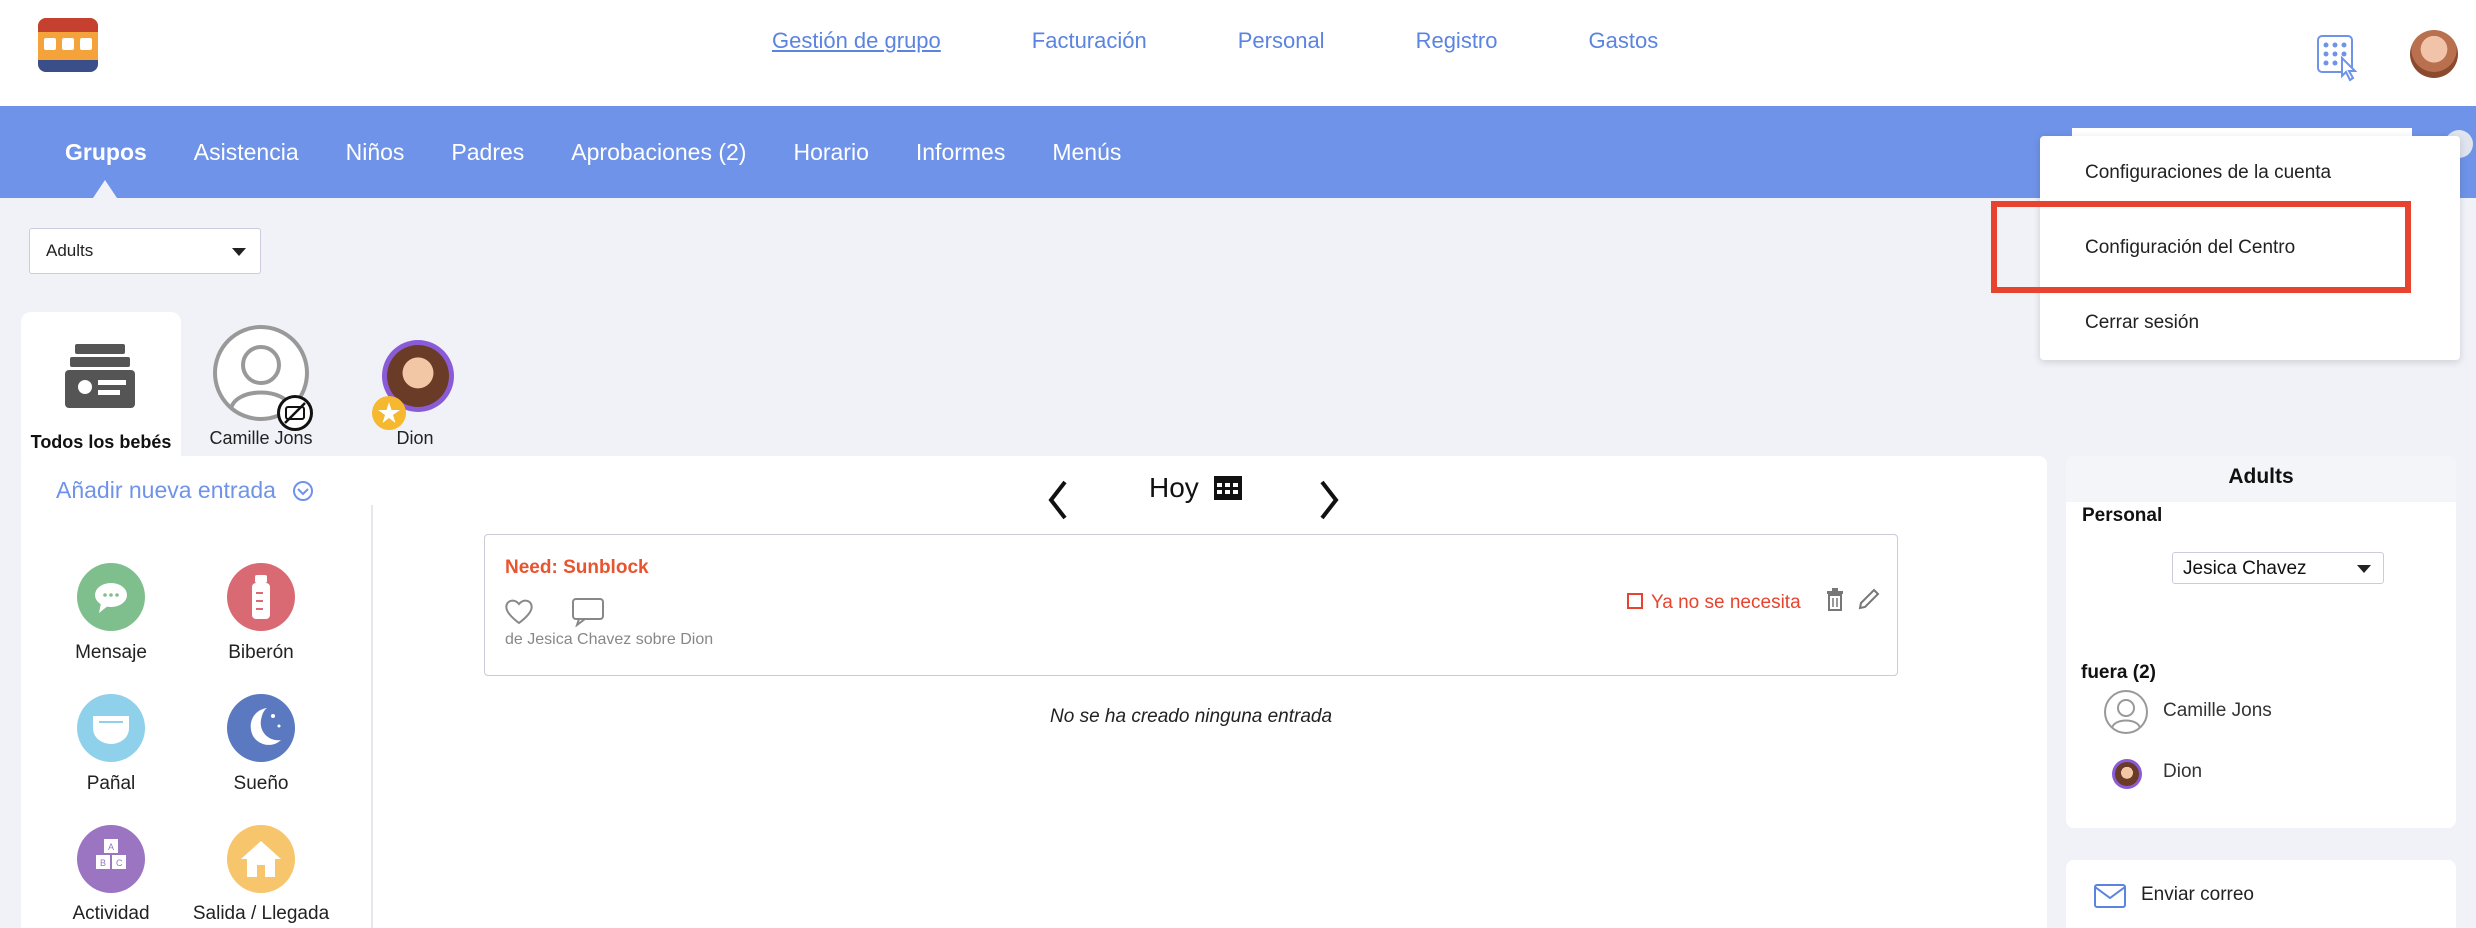 The image size is (2476, 928). I want to click on svg-text: C, so click(119, 863).